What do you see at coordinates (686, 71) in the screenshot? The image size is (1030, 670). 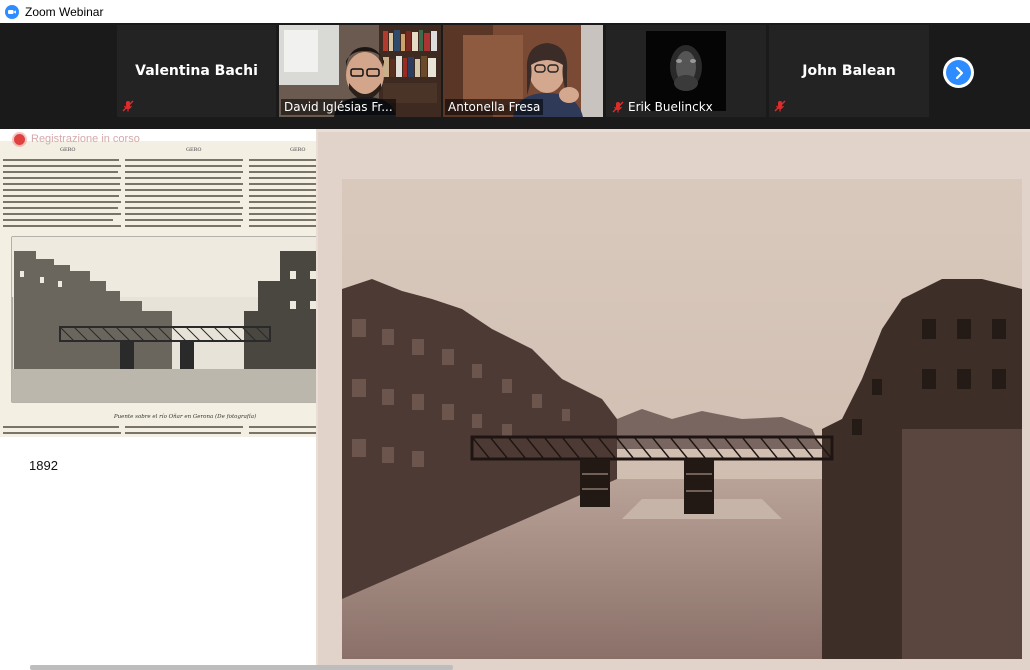 I see `participant-tile-erik: Erik Buelinckx` at bounding box center [686, 71].